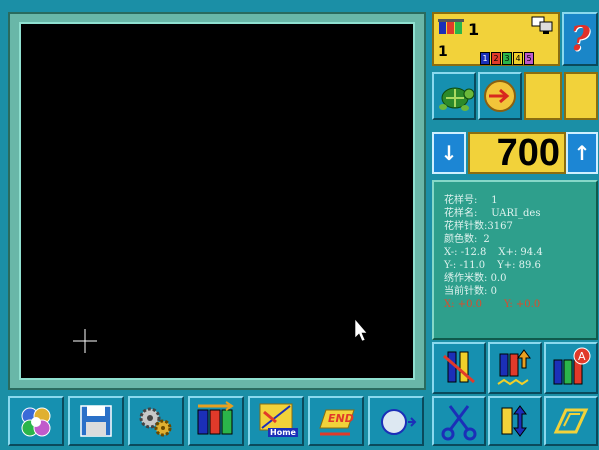 The image size is (599, 450). I want to click on frame-move-button, so click(515, 421).